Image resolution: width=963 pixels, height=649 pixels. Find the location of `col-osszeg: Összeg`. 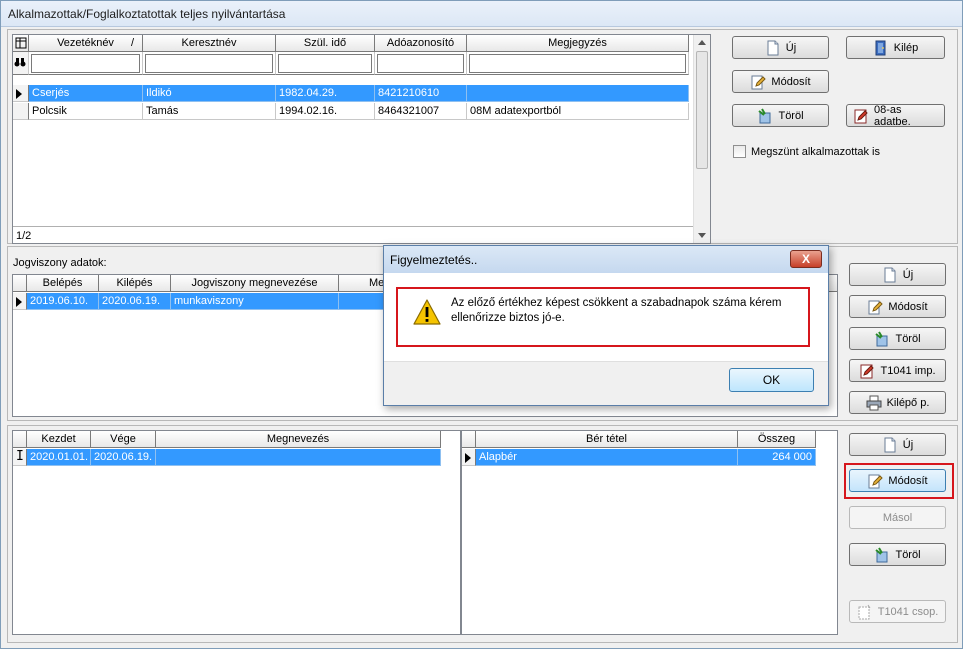

col-osszeg: Összeg is located at coordinates (777, 439).